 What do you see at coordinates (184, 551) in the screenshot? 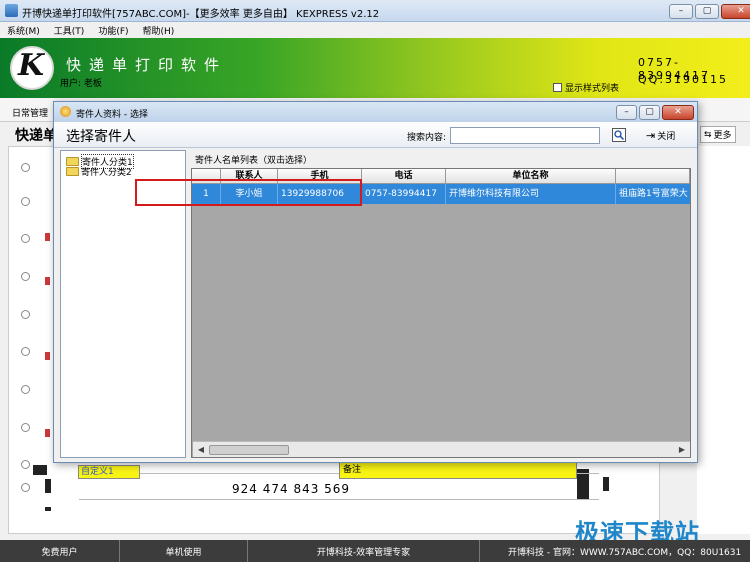
I see `status-mode: 单机使用` at bounding box center [184, 551].